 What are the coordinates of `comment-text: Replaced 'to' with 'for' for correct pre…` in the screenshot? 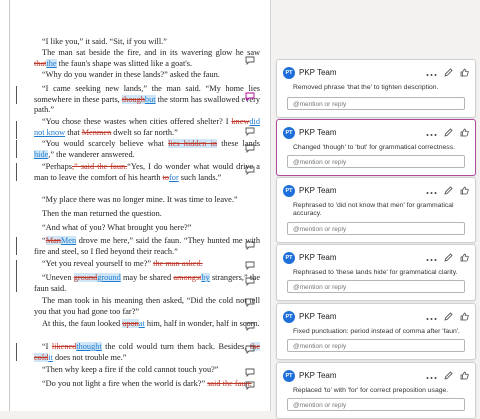 It's located at (371, 390).